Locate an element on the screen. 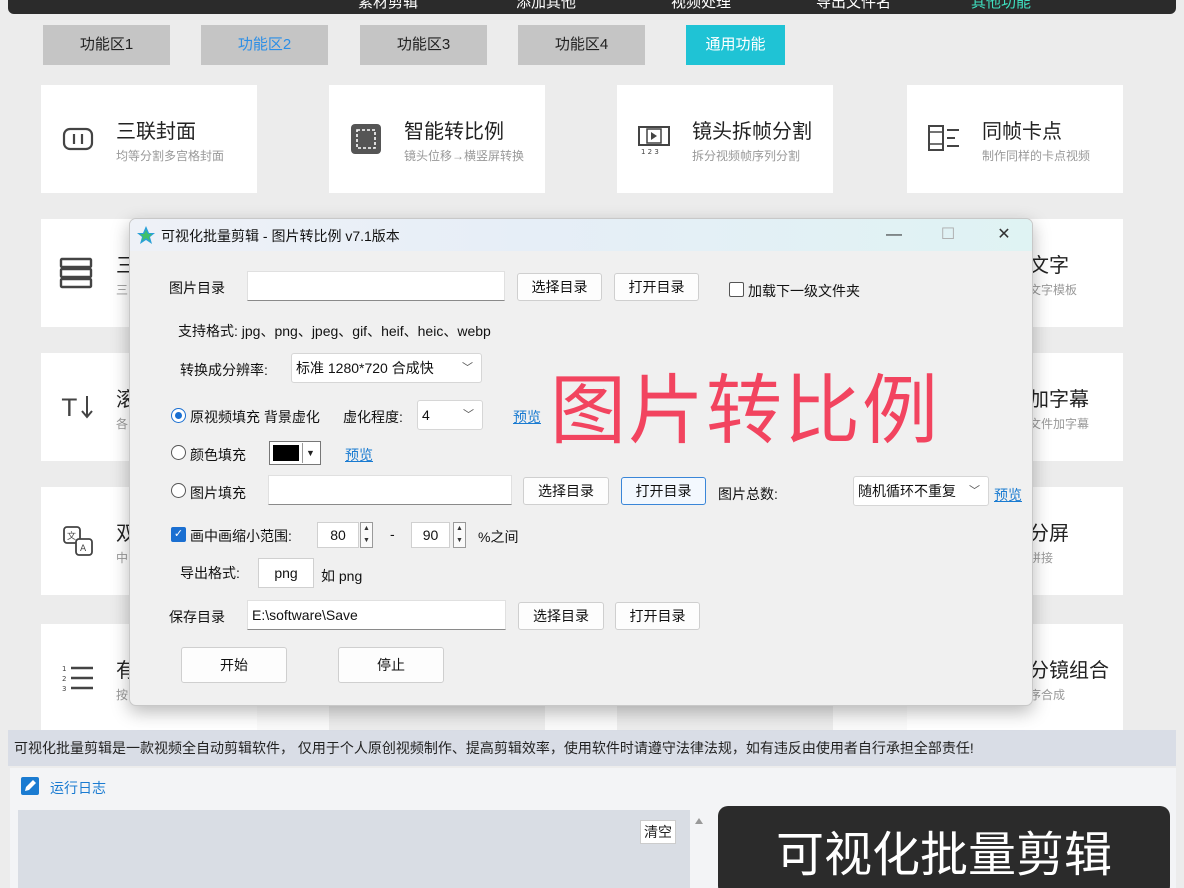 This screenshot has width=1184, height=888. image-dir-input is located at coordinates (376, 286).